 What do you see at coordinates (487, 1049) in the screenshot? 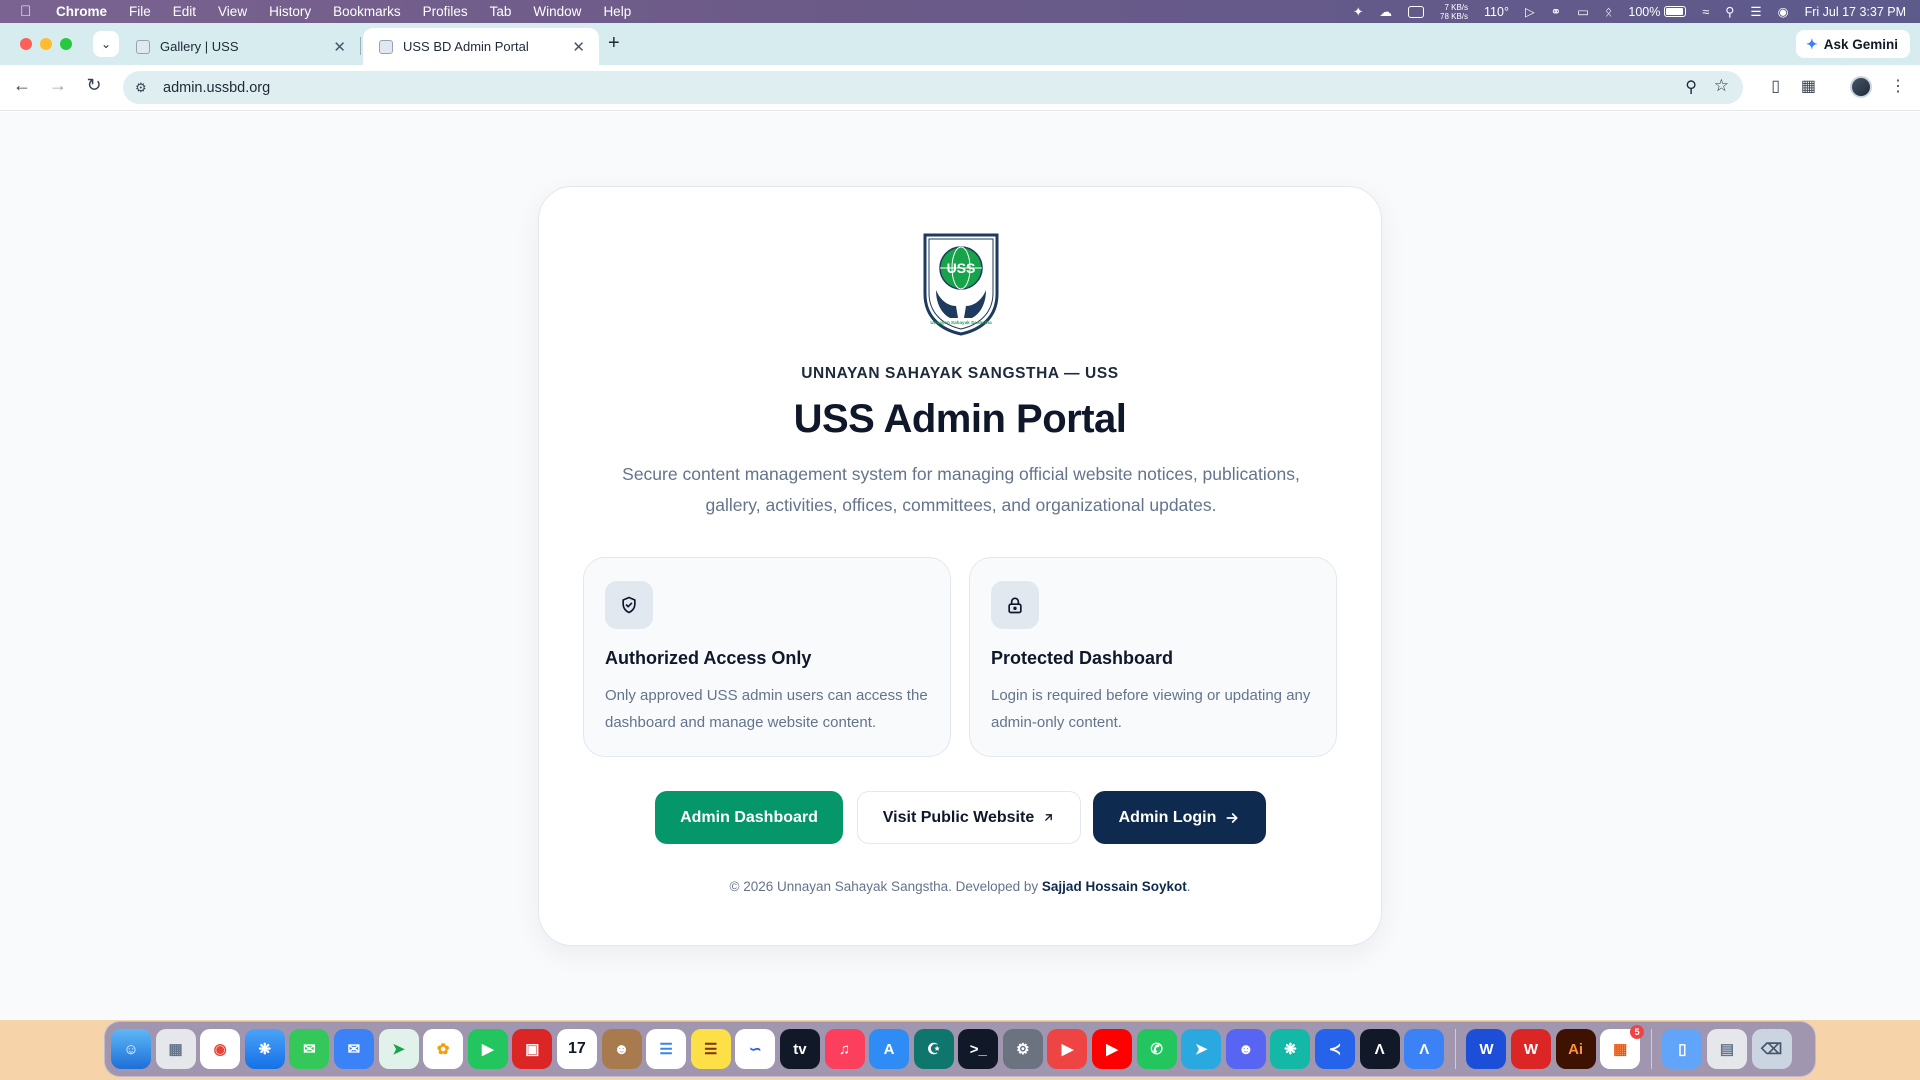
I see `facetime-icon: ▶` at bounding box center [487, 1049].